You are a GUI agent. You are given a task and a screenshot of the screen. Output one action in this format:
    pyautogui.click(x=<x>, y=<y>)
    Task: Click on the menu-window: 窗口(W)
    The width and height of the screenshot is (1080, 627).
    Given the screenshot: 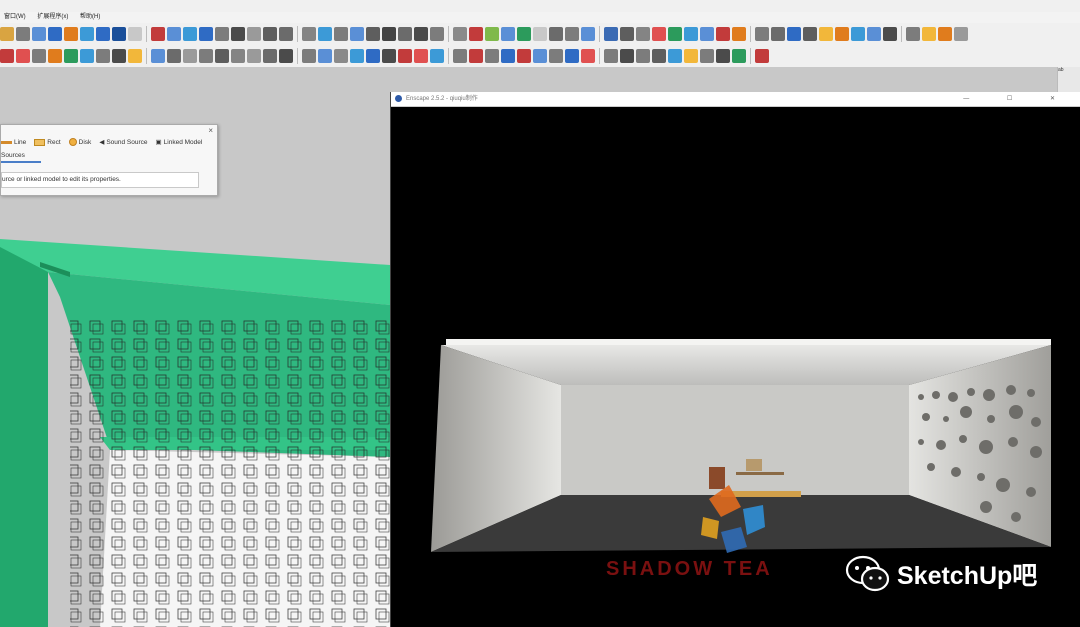 What is the action you would take?
    pyautogui.click(x=15, y=17)
    